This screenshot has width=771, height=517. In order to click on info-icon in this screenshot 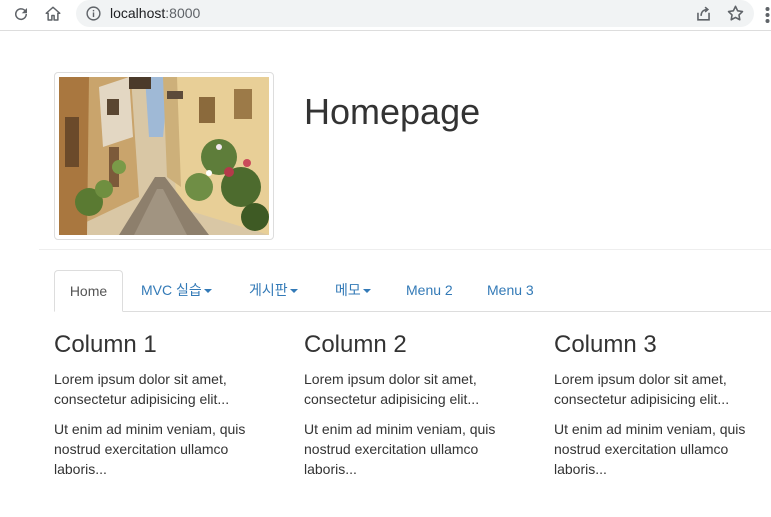, I will do `click(93, 13)`.